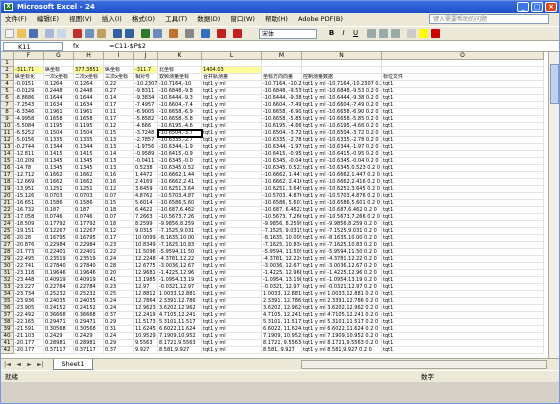  I want to click on cell-M17: -10.6662, 1.4472, so click(282, 175).